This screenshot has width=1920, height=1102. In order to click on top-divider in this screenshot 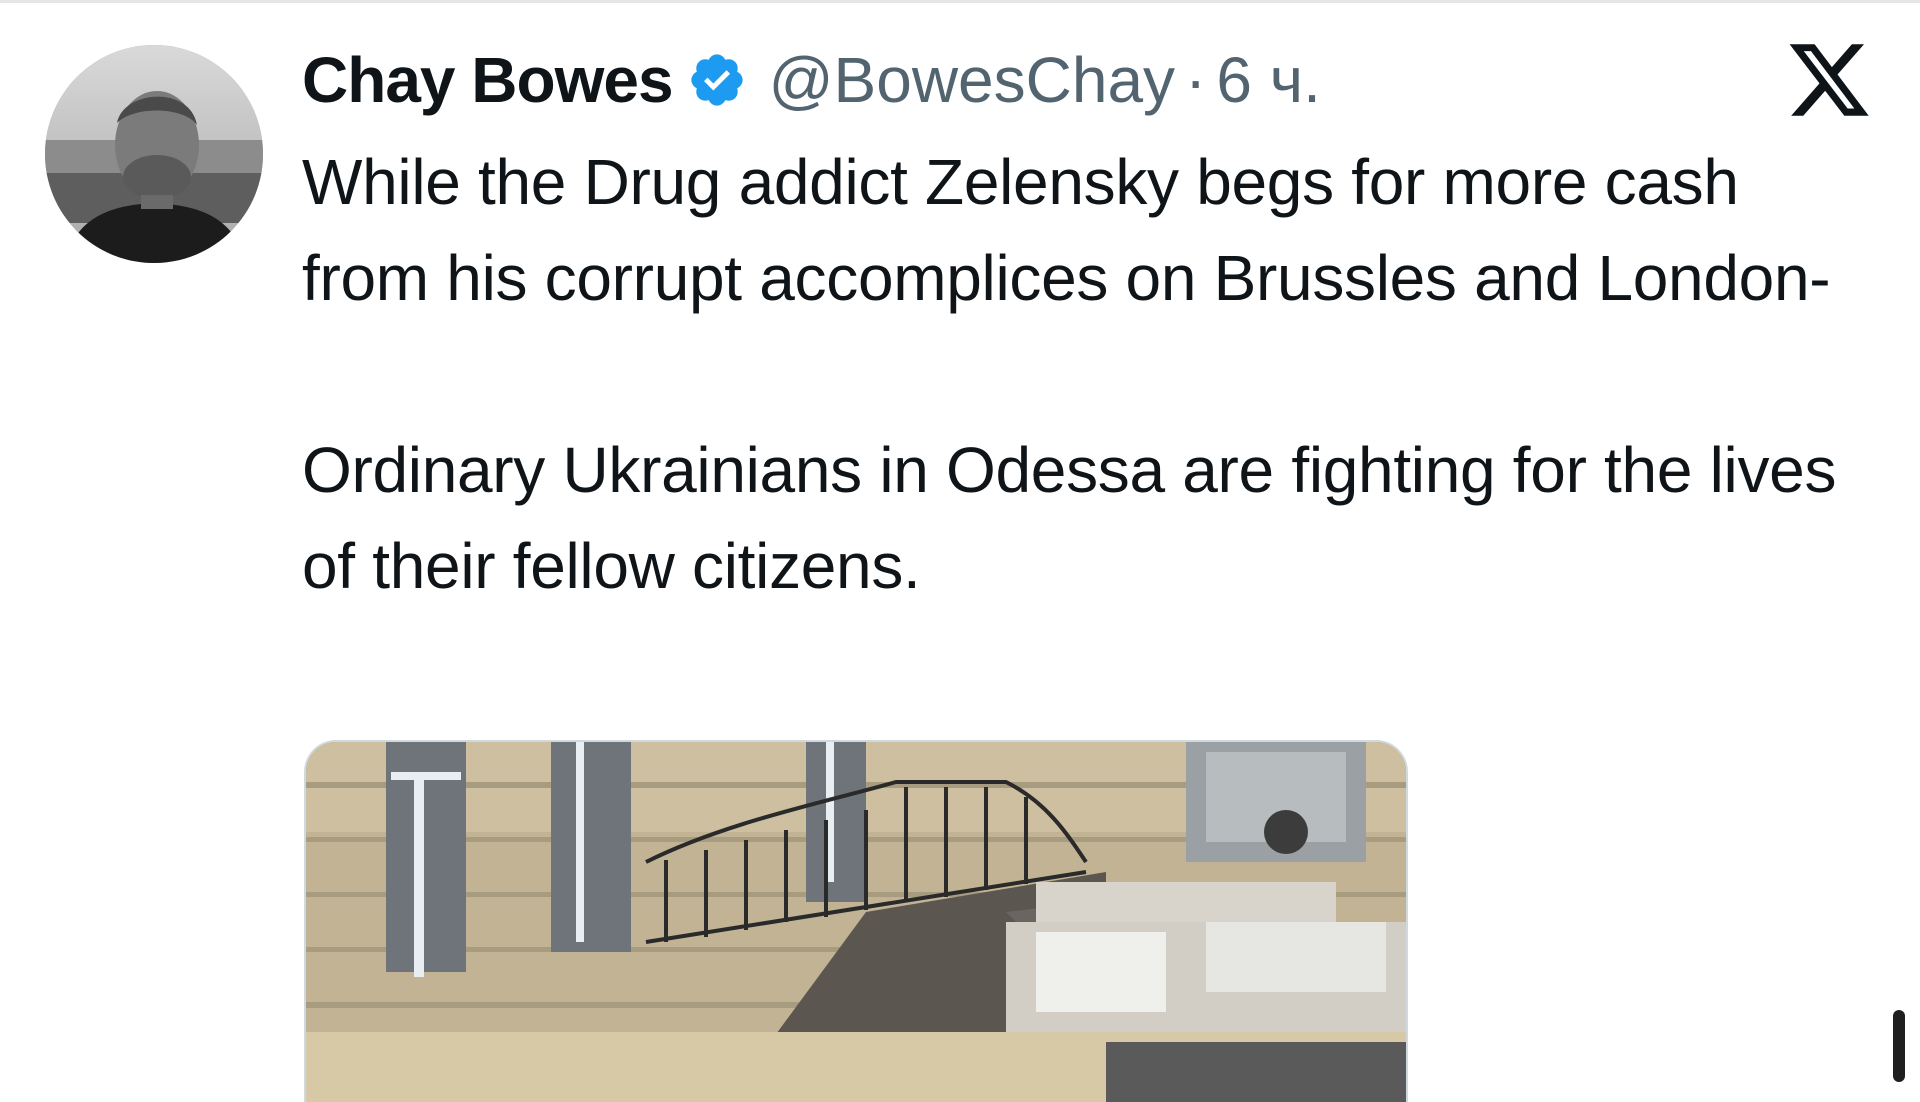, I will do `click(960, 1)`.